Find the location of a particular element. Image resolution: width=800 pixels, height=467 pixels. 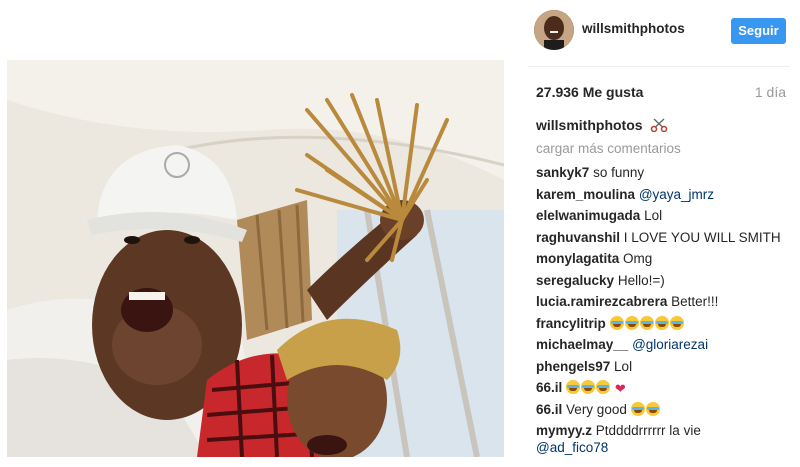

comment-item: sankyk7 so funny is located at coordinates (667, 173).